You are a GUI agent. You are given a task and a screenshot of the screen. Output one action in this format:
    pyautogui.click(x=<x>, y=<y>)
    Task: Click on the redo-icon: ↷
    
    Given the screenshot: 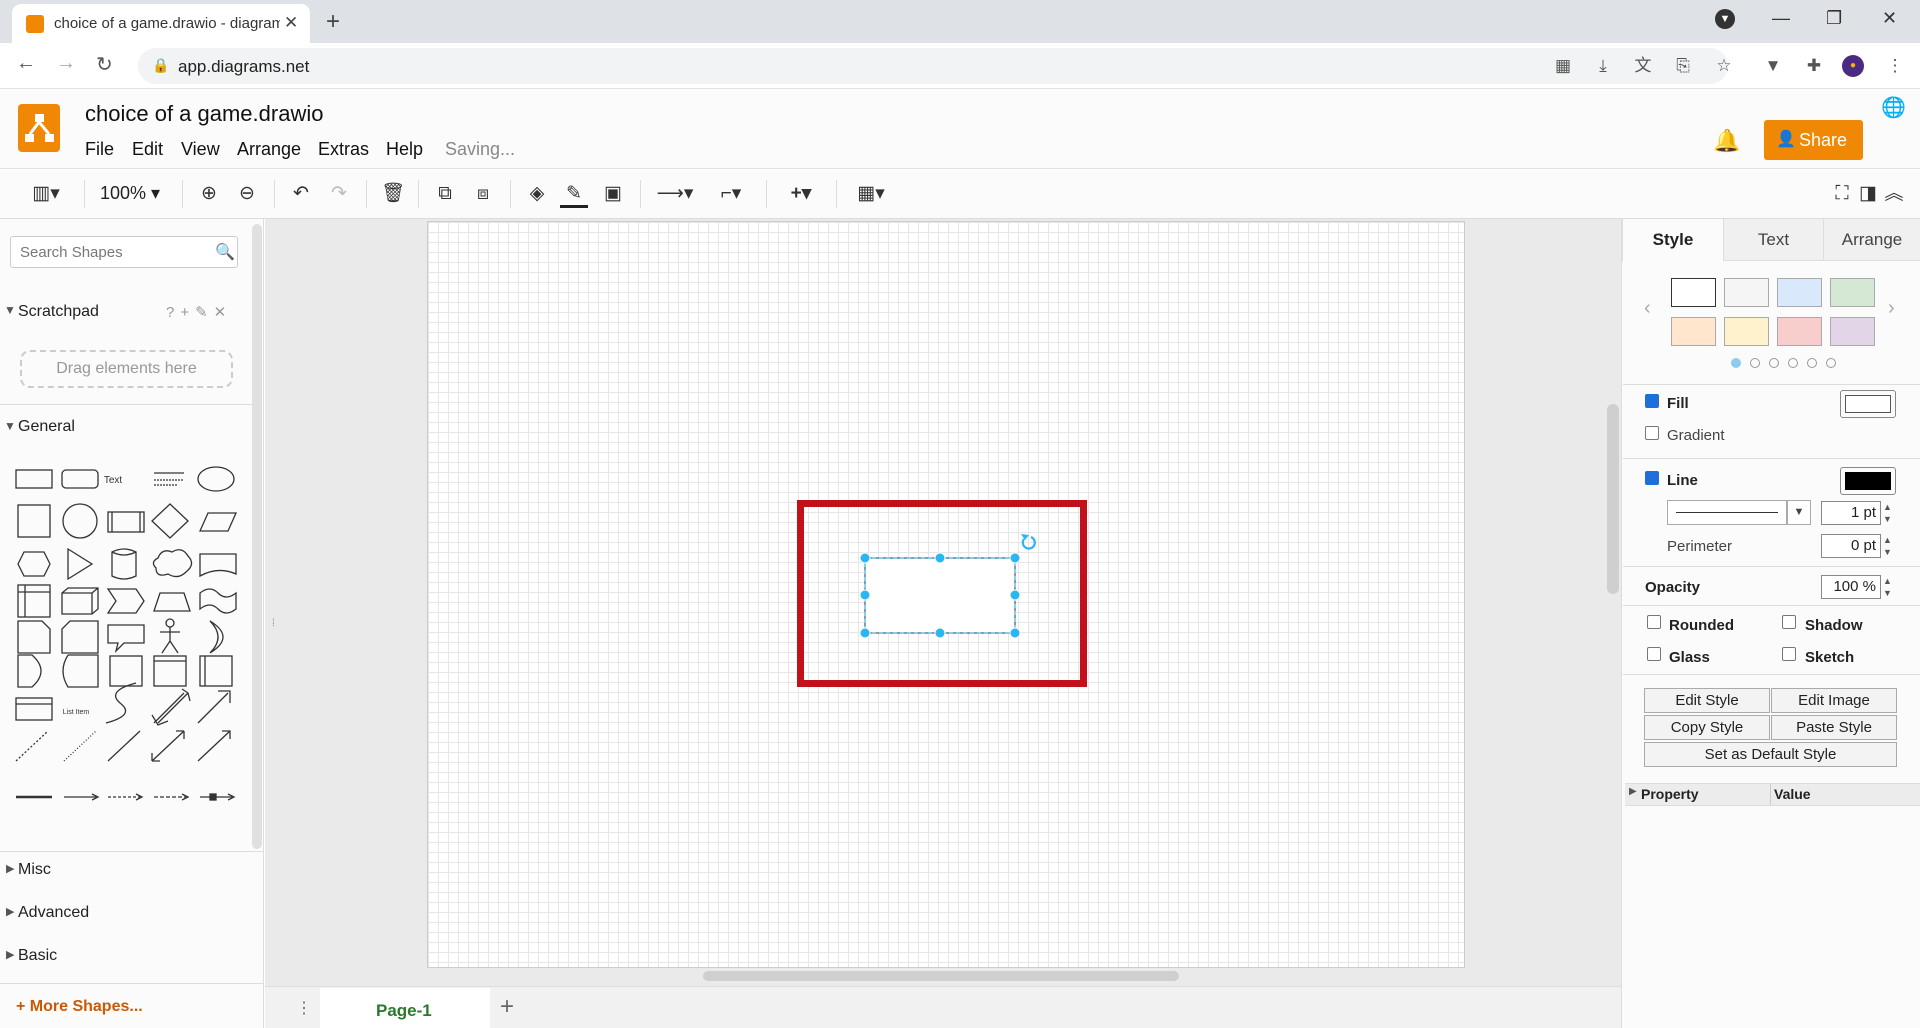 What is the action you would take?
    pyautogui.click(x=339, y=194)
    